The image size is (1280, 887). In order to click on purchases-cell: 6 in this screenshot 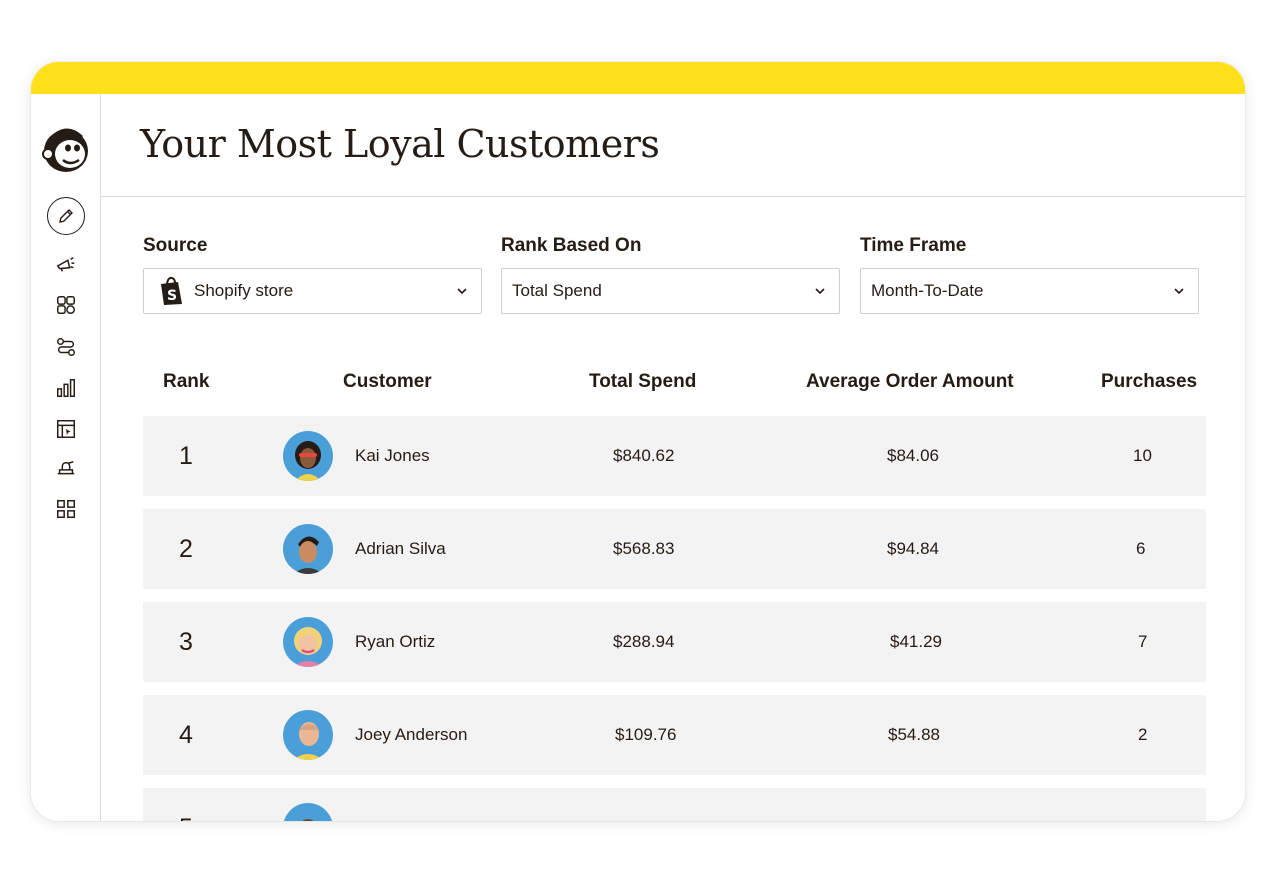, I will do `click(1141, 548)`.